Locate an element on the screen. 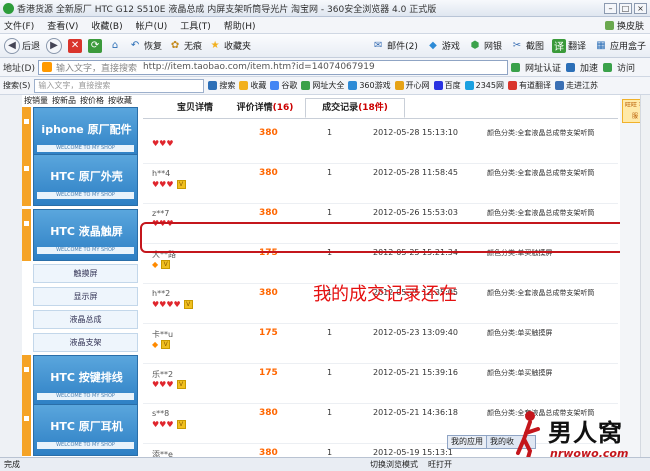 The image size is (650, 471). buyer-name: 大**路 is located at coordinates (164, 254).